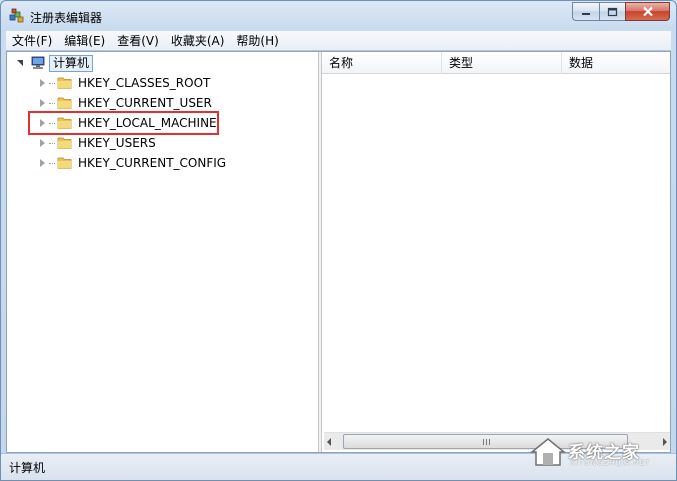 This screenshot has width=677, height=481. What do you see at coordinates (198, 41) in the screenshot?
I see `menu-favorites: 收藏夹(A)` at bounding box center [198, 41].